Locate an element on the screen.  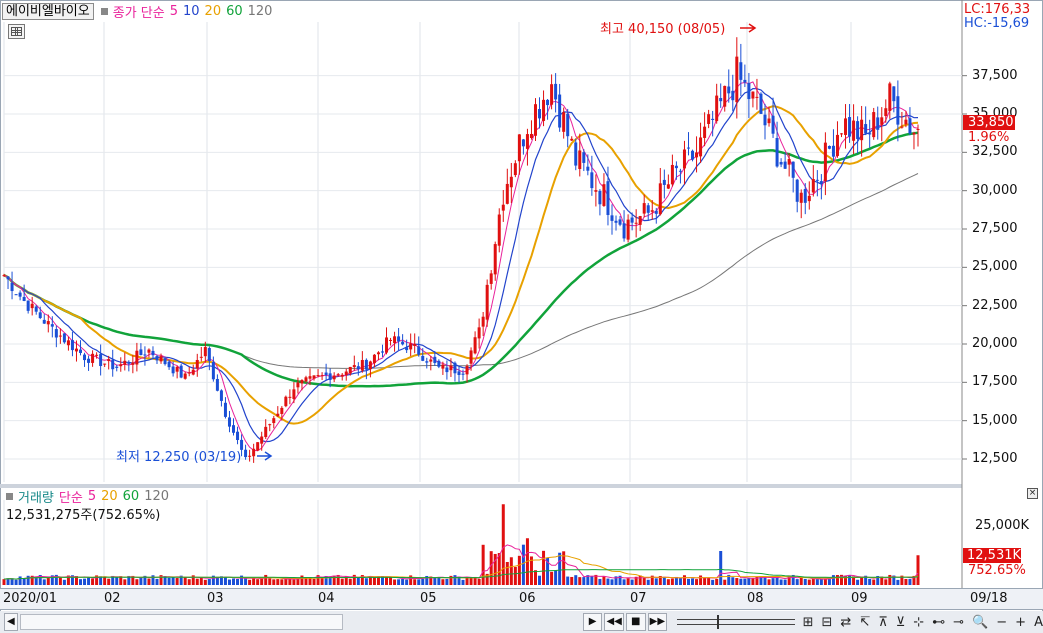
search-icon: 🔍 is located at coordinates (980, 622).